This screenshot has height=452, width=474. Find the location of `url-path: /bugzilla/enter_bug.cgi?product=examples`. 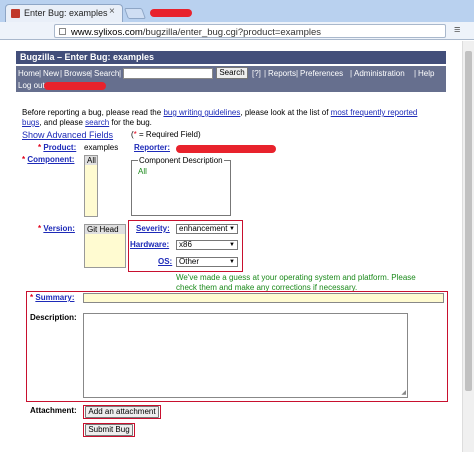

url-path: /bugzilla/enter_bug.cgi?product=examples is located at coordinates (232, 32).